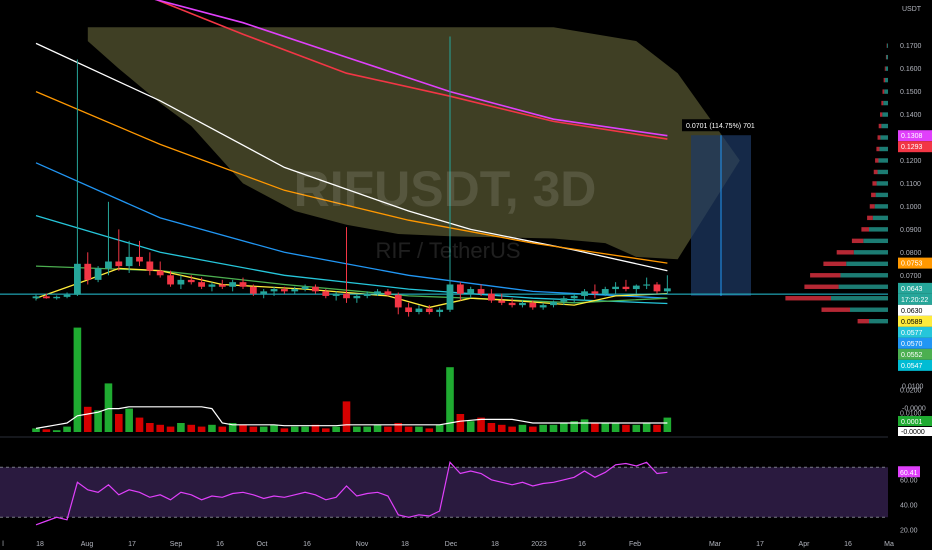 The height and width of the screenshot is (550, 932). Describe the element at coordinates (911, 207) in the screenshot. I see `price-tick-label: 0.1000` at that location.